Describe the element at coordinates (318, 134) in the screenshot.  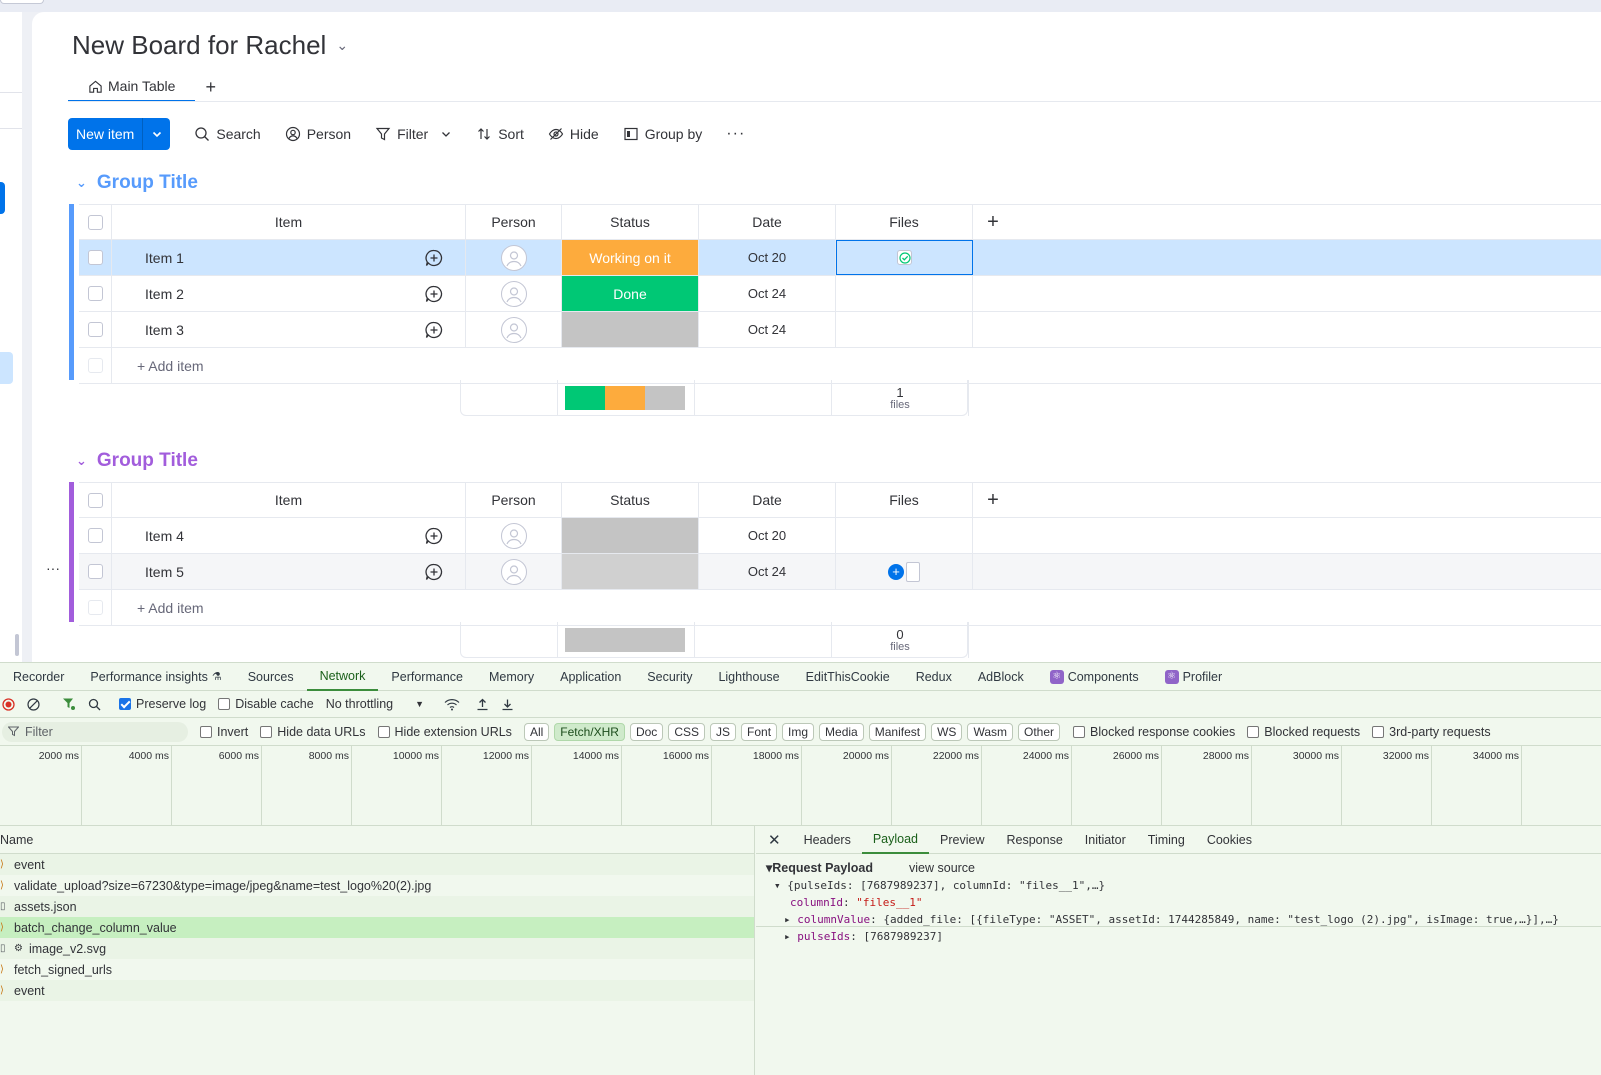
I see `person-filter-button: Person` at that location.